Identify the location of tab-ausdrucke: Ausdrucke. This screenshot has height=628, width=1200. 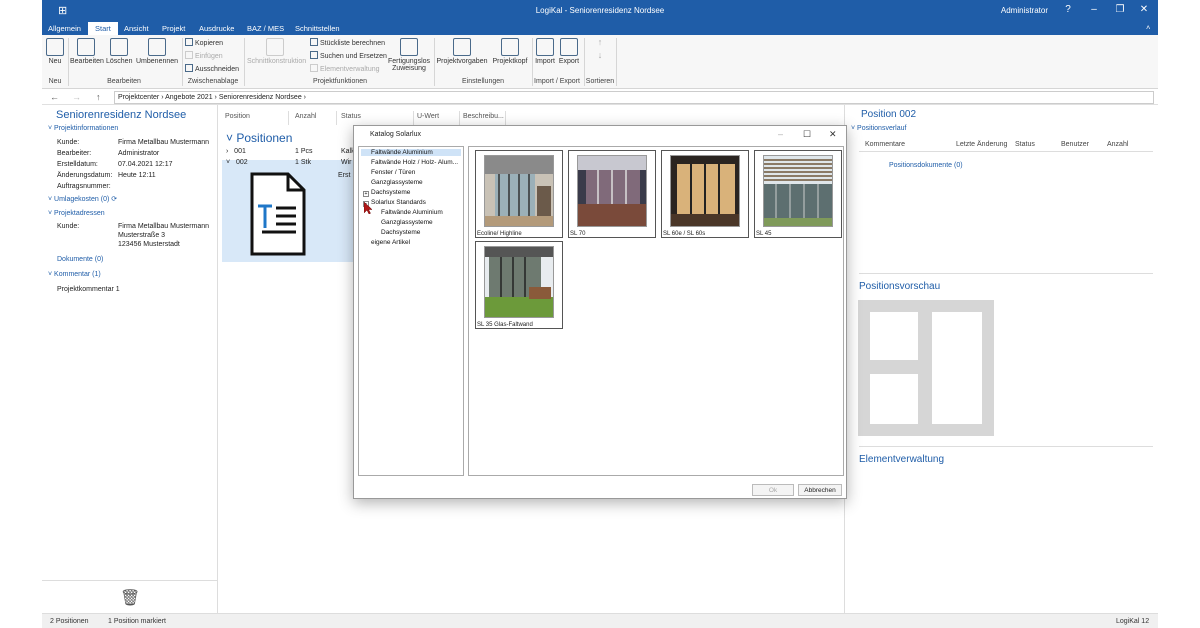
(216, 28).